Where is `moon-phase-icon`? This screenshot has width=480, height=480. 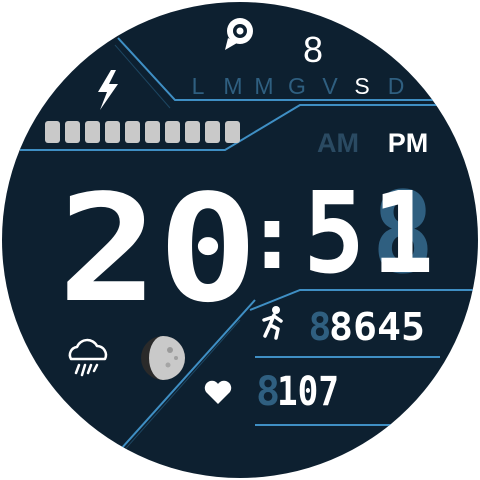
moon-phase-icon is located at coordinates (163, 358).